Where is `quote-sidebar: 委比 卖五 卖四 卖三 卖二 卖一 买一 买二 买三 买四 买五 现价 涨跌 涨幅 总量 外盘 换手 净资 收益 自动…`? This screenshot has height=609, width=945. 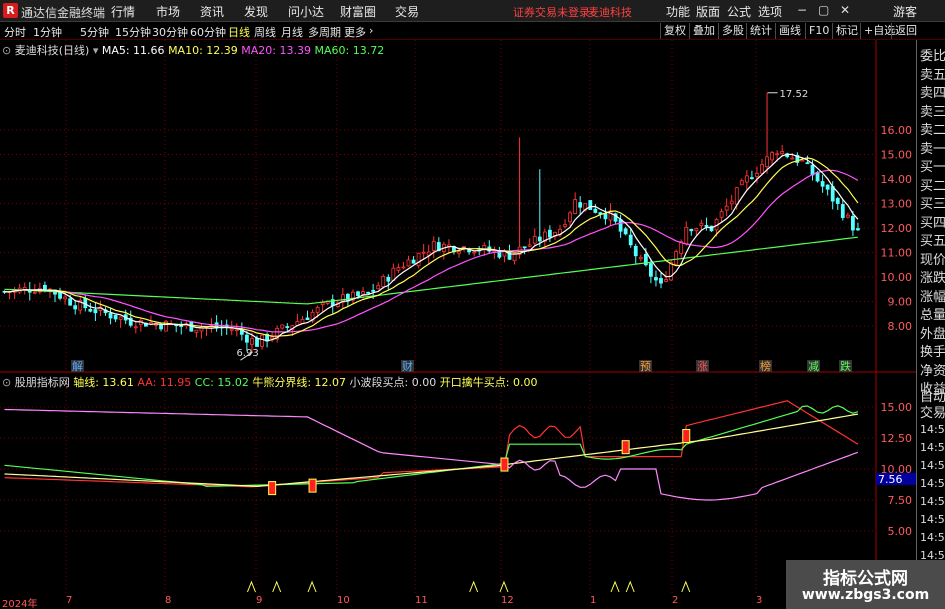 quote-sidebar: 委比 卖五 卖四 卖三 卖二 卖一 买一 买二 买三 买四 买五 现价 涨跌 涨幅 总量 外盘 换手 净资 收益 自动… is located at coordinates (930, 321).